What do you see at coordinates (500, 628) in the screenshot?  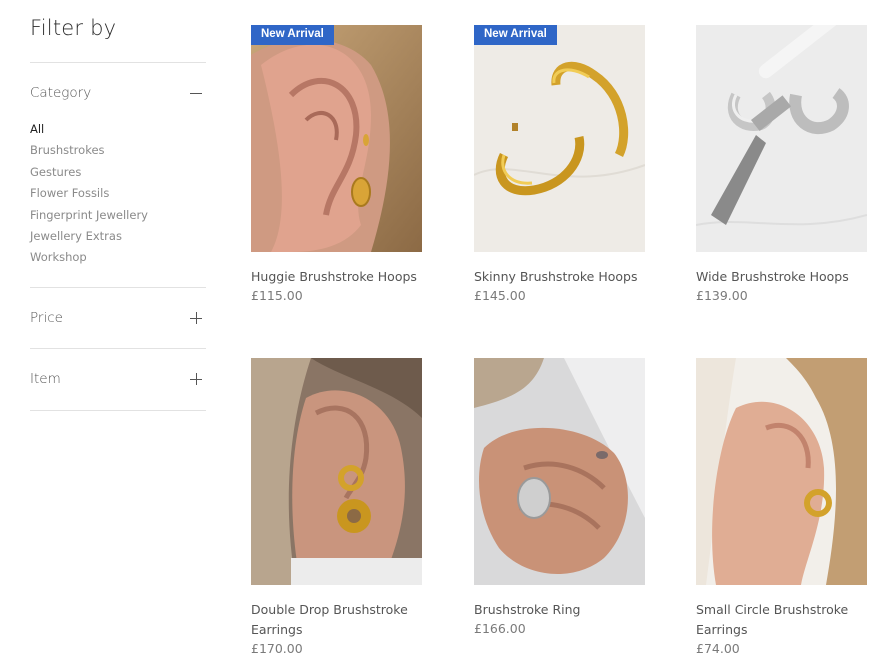 I see `product-price: £166.00` at bounding box center [500, 628].